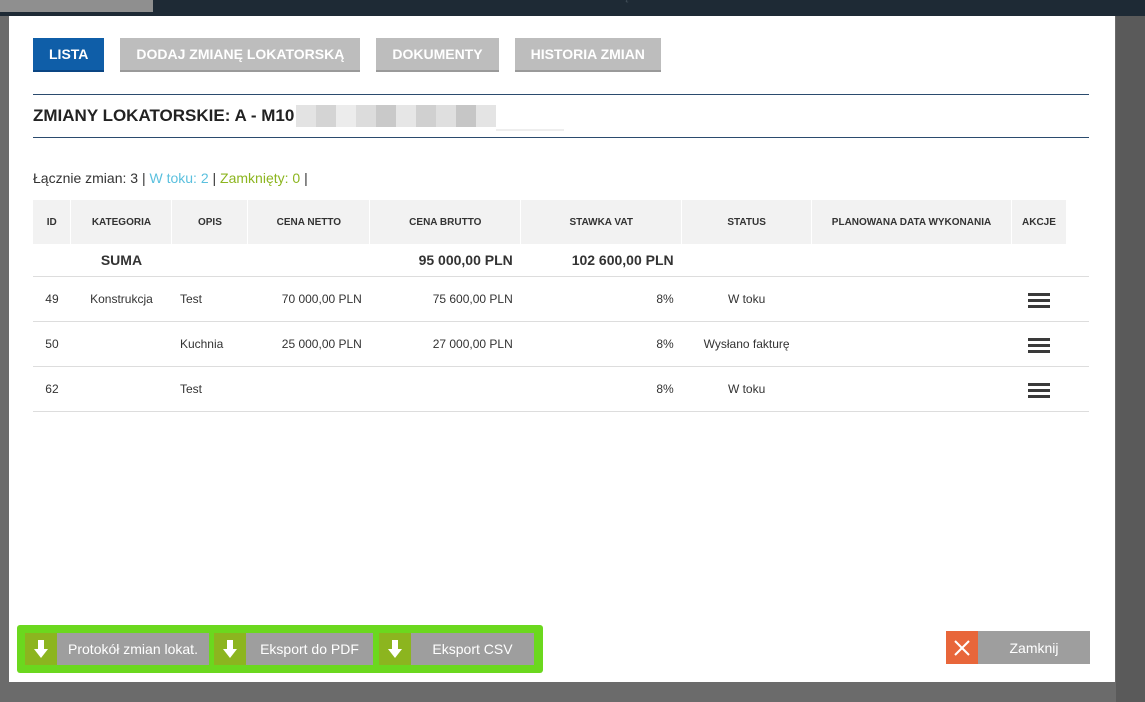 This screenshot has width=1145, height=702. I want to click on header-spacer, so click(1078, 222).